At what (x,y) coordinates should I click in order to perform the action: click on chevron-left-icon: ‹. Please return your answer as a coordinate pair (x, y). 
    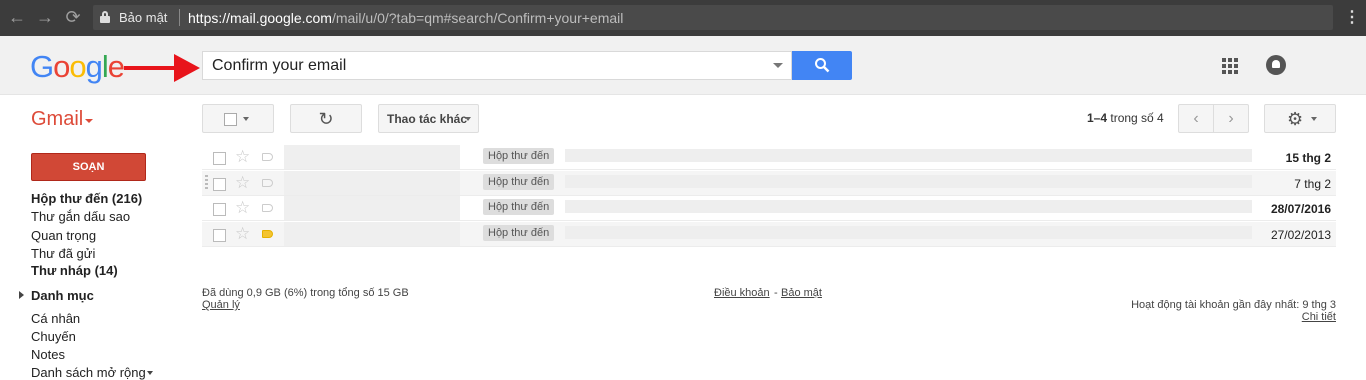
    Looking at the image, I should click on (1196, 118).